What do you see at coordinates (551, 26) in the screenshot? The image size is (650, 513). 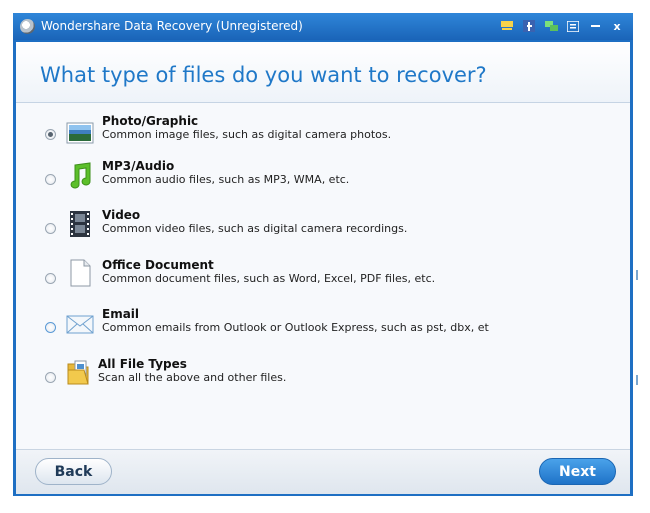 I see `chat-icon` at bounding box center [551, 26].